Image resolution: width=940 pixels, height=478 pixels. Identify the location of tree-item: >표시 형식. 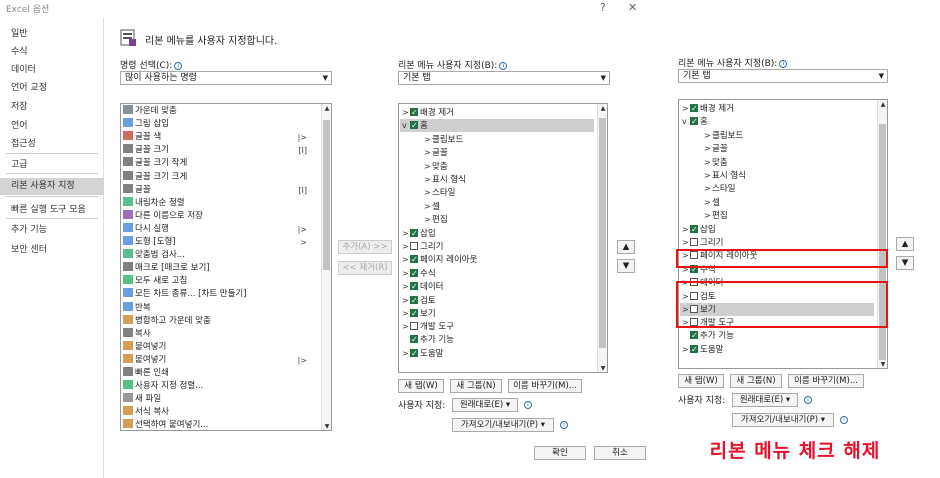
(497, 179).